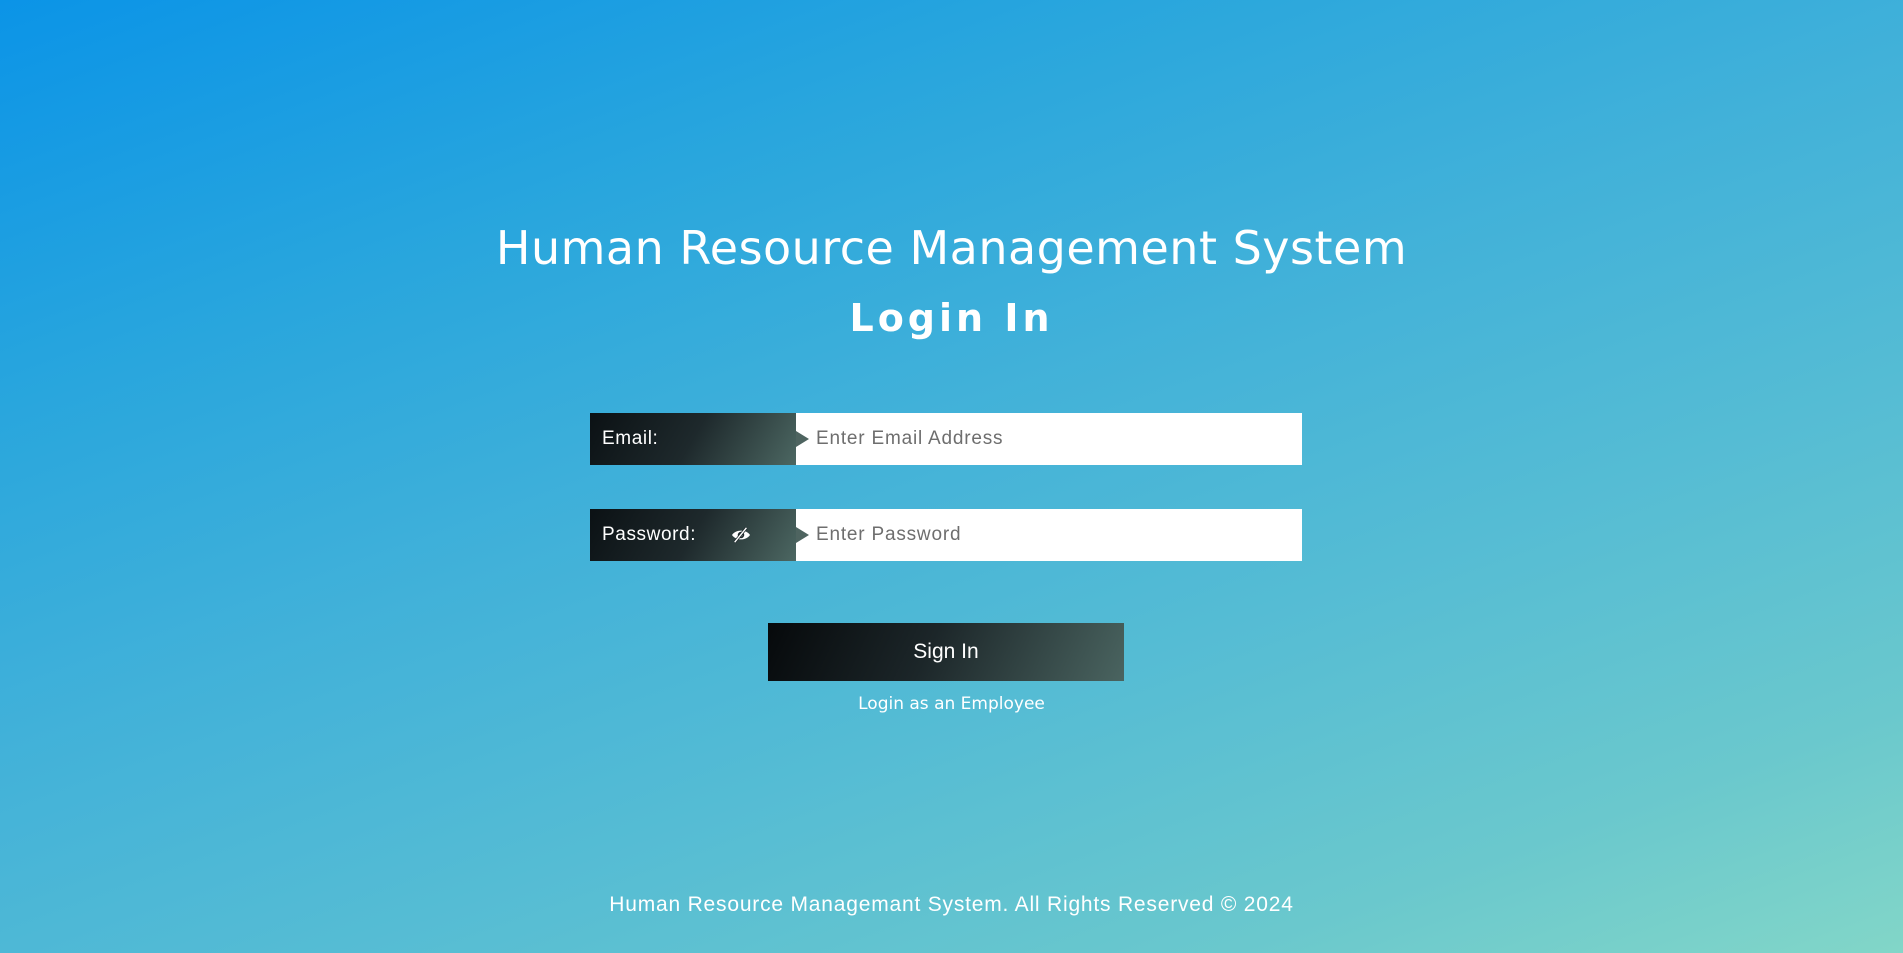  Describe the element at coordinates (951, 704) in the screenshot. I see `login-as-employee-link: Login as an Employee` at that location.